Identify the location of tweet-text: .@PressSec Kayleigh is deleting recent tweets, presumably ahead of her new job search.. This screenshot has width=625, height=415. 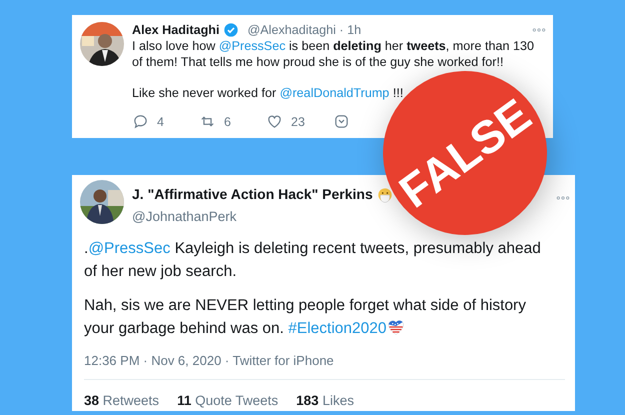
(312, 260).